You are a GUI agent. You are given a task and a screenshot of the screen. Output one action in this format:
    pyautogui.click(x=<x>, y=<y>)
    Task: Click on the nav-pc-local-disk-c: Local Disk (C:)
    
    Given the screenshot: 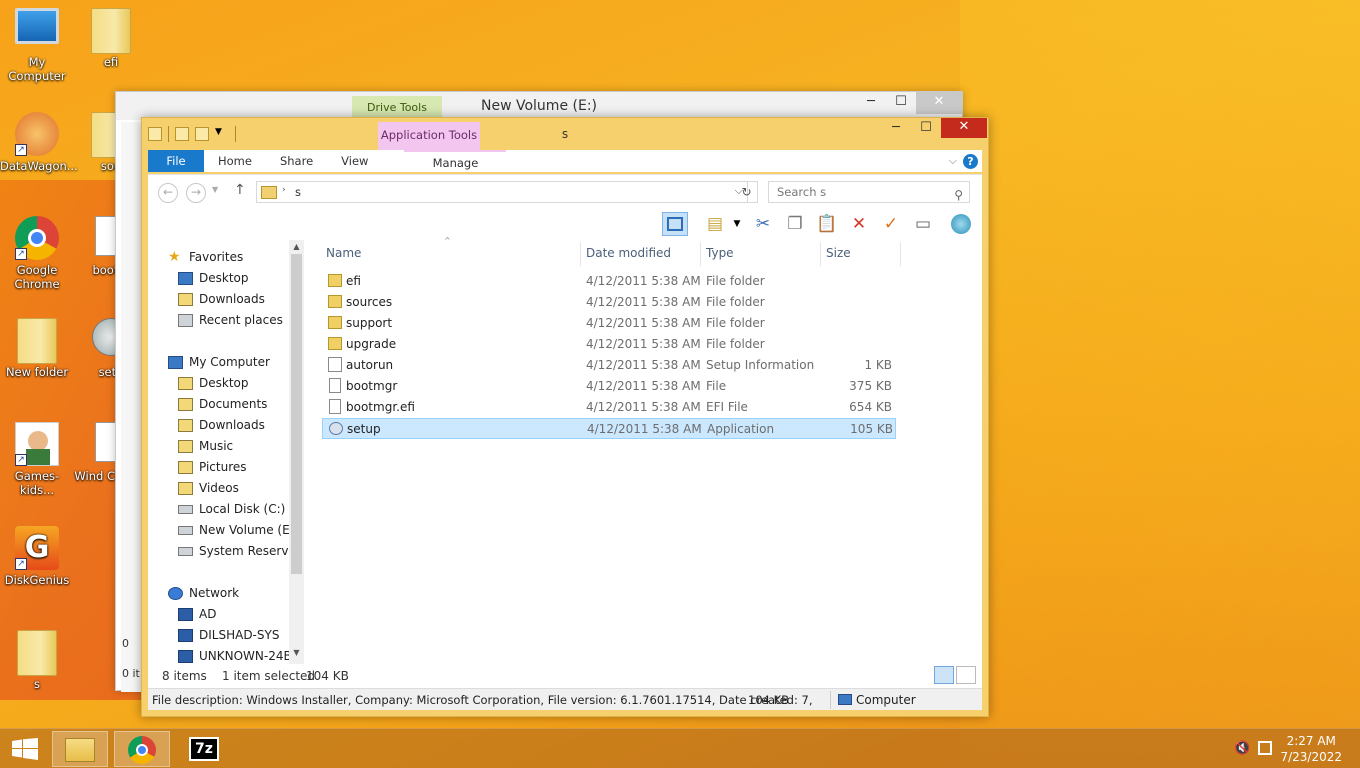 What is the action you would take?
    pyautogui.click(x=231, y=509)
    